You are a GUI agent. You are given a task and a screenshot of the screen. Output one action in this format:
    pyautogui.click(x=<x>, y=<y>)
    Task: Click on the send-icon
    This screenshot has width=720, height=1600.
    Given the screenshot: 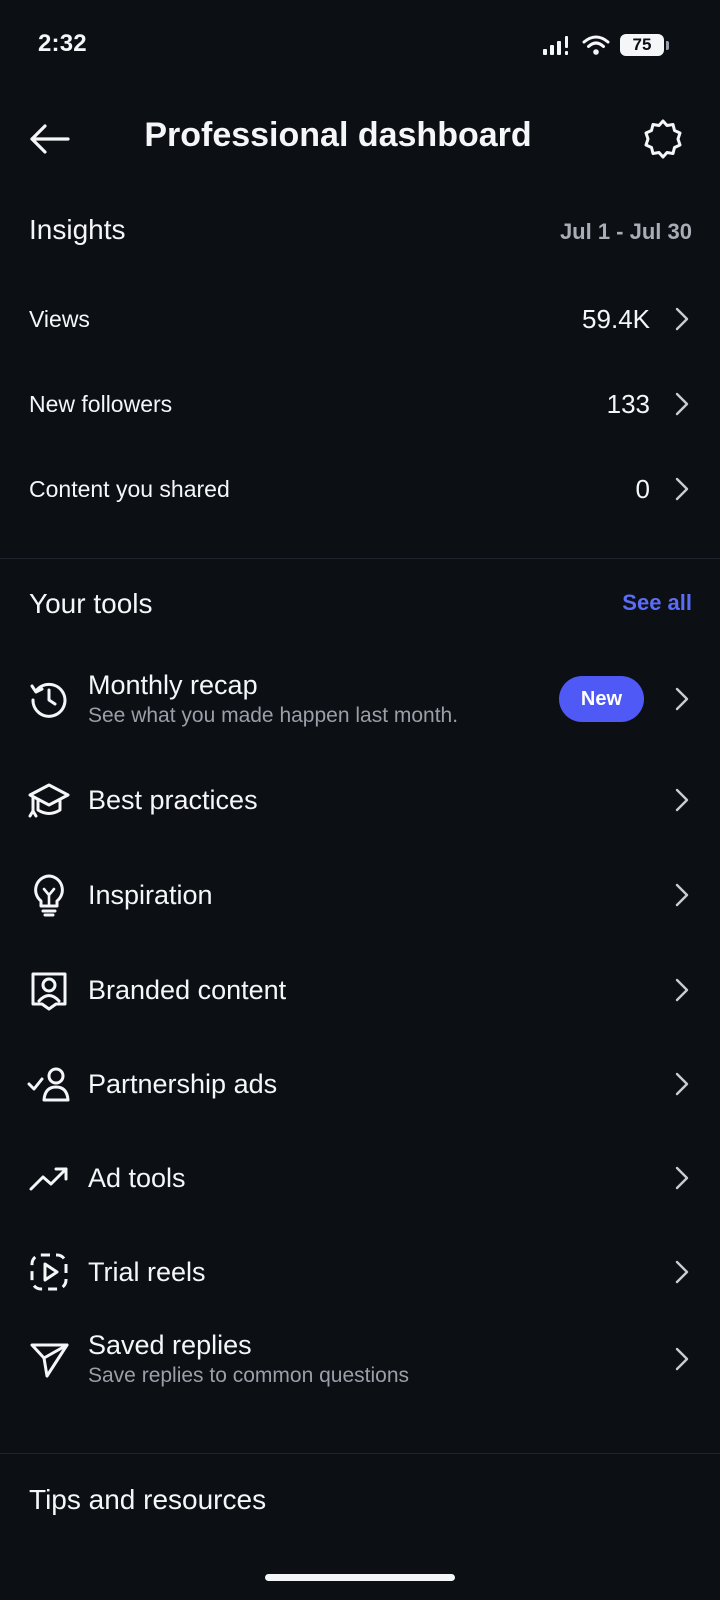 What is the action you would take?
    pyautogui.click(x=49, y=1359)
    